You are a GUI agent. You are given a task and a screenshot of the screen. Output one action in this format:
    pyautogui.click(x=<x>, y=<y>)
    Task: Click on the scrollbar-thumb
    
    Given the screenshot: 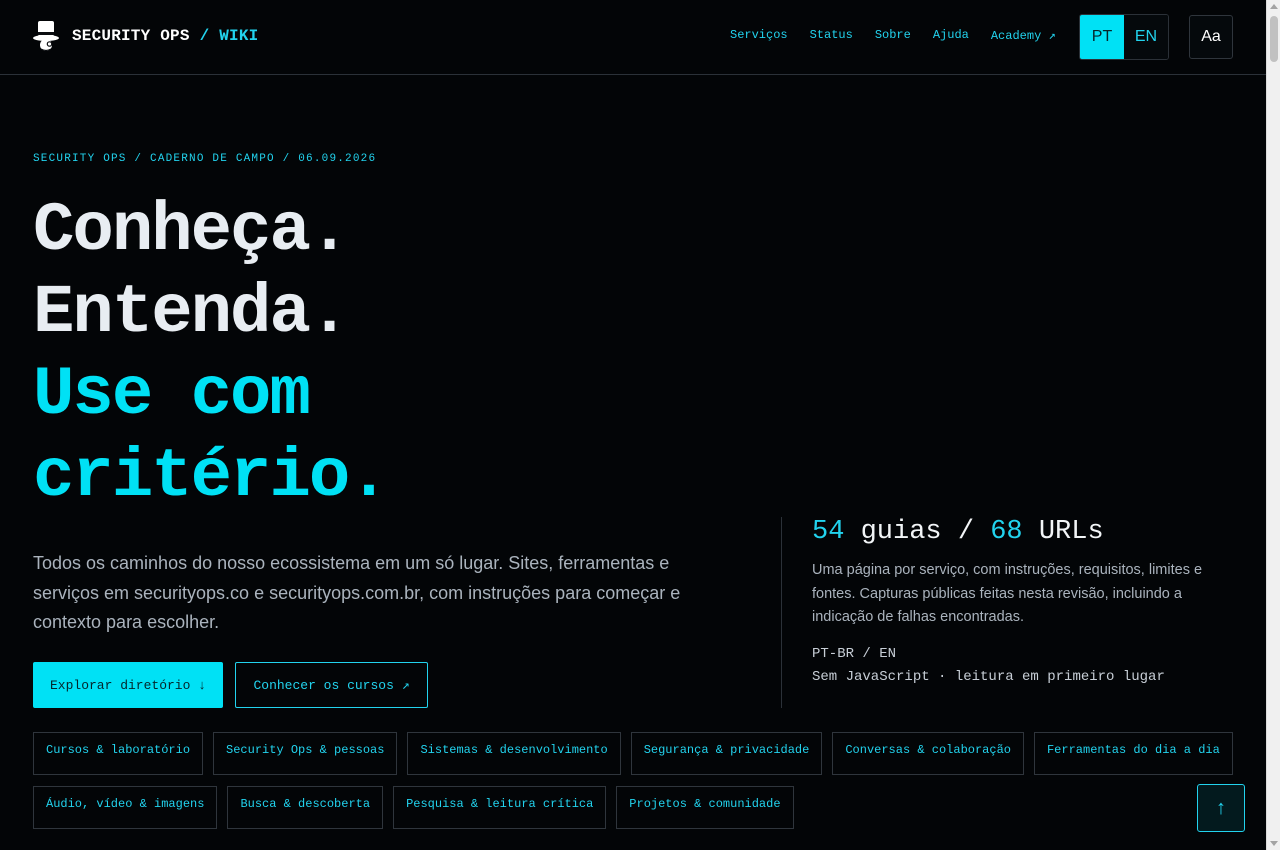 What is the action you would take?
    pyautogui.click(x=1274, y=39)
    